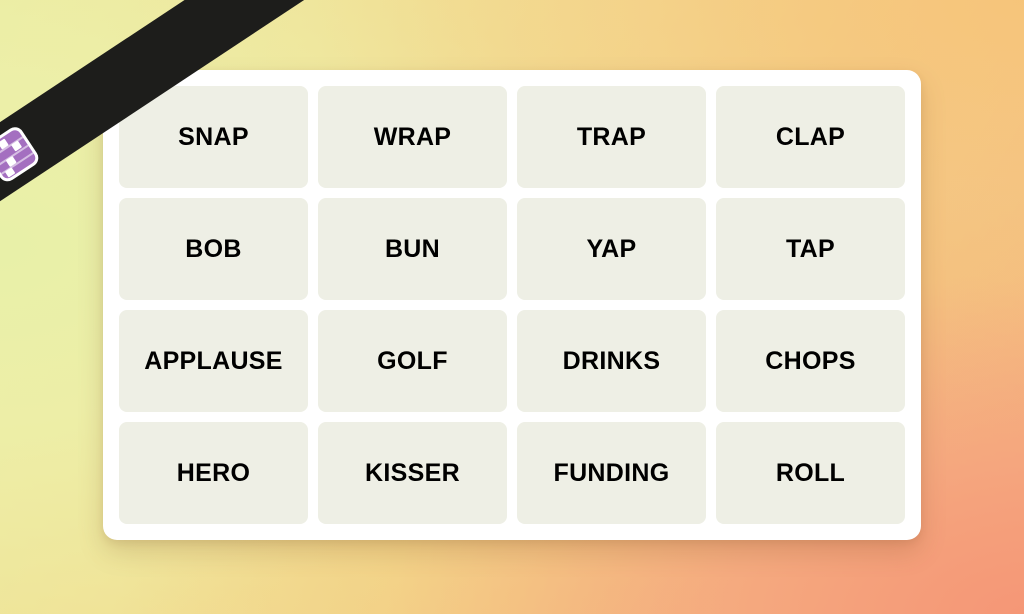  I want to click on word-tile: GOLF, so click(412, 361).